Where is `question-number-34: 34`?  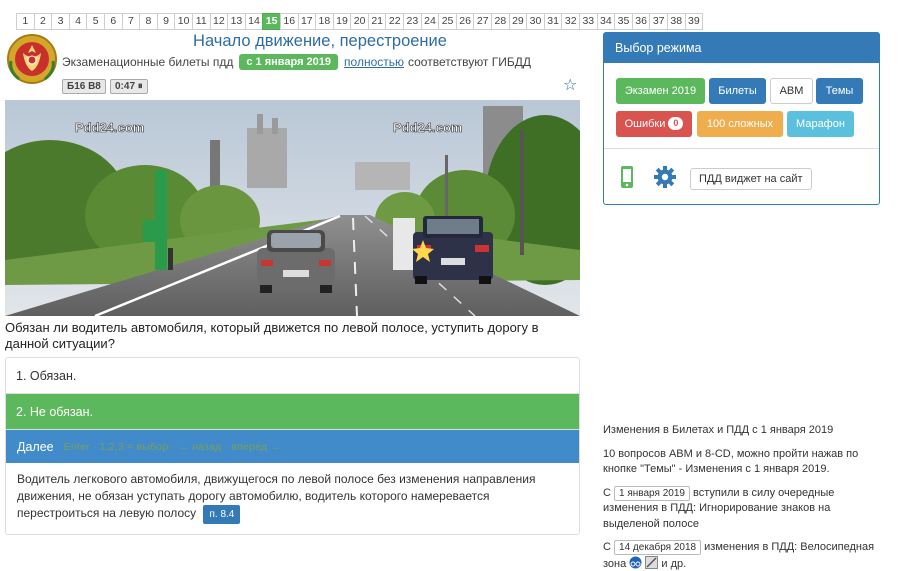
question-number-34: 34 is located at coordinates (606, 21).